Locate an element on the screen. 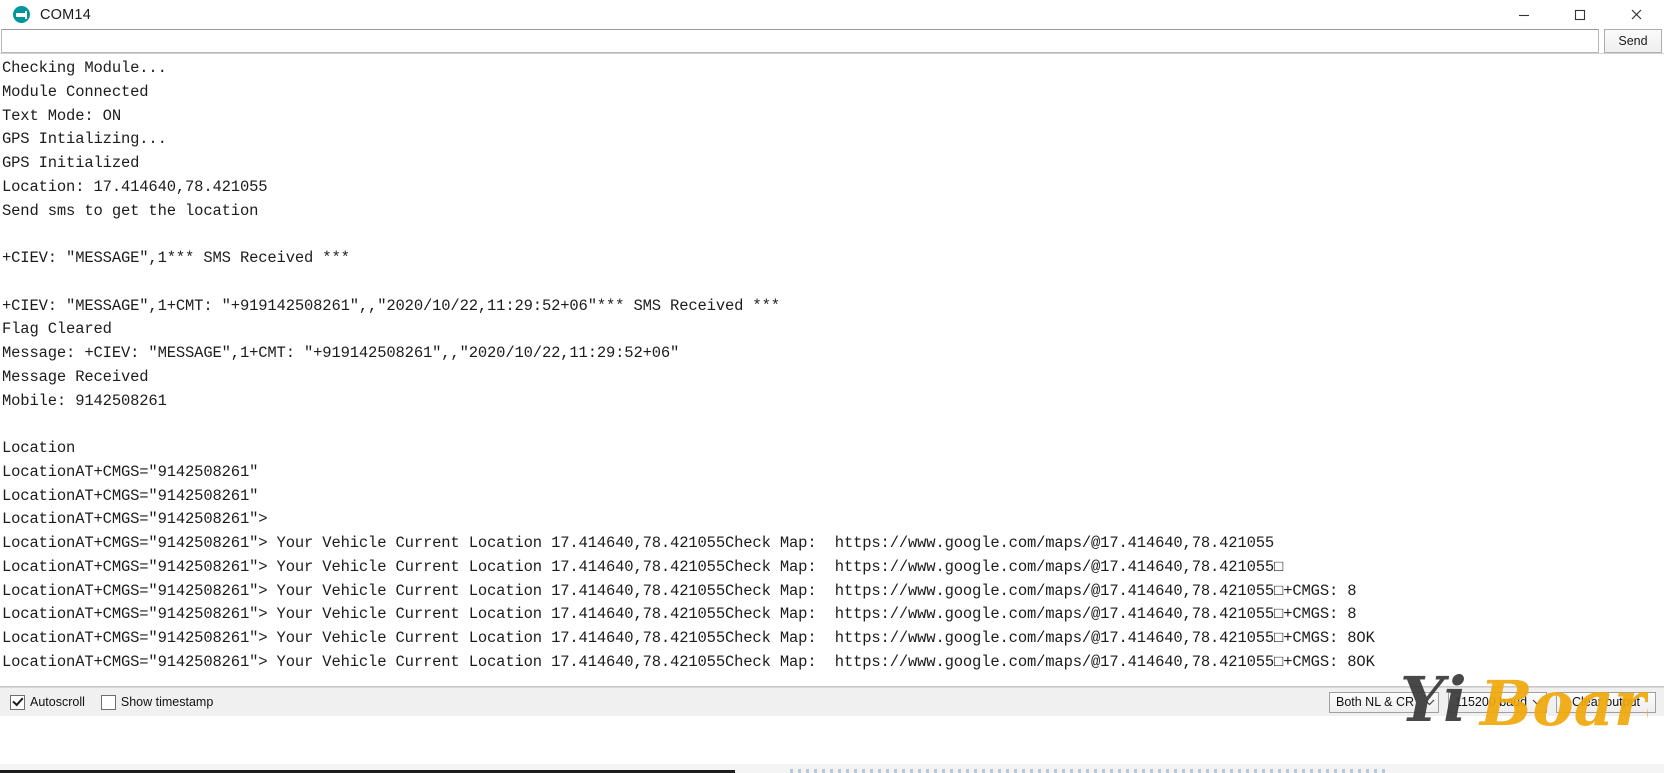  show-timestamp-checkbox: Show timestamp is located at coordinates (157, 702).